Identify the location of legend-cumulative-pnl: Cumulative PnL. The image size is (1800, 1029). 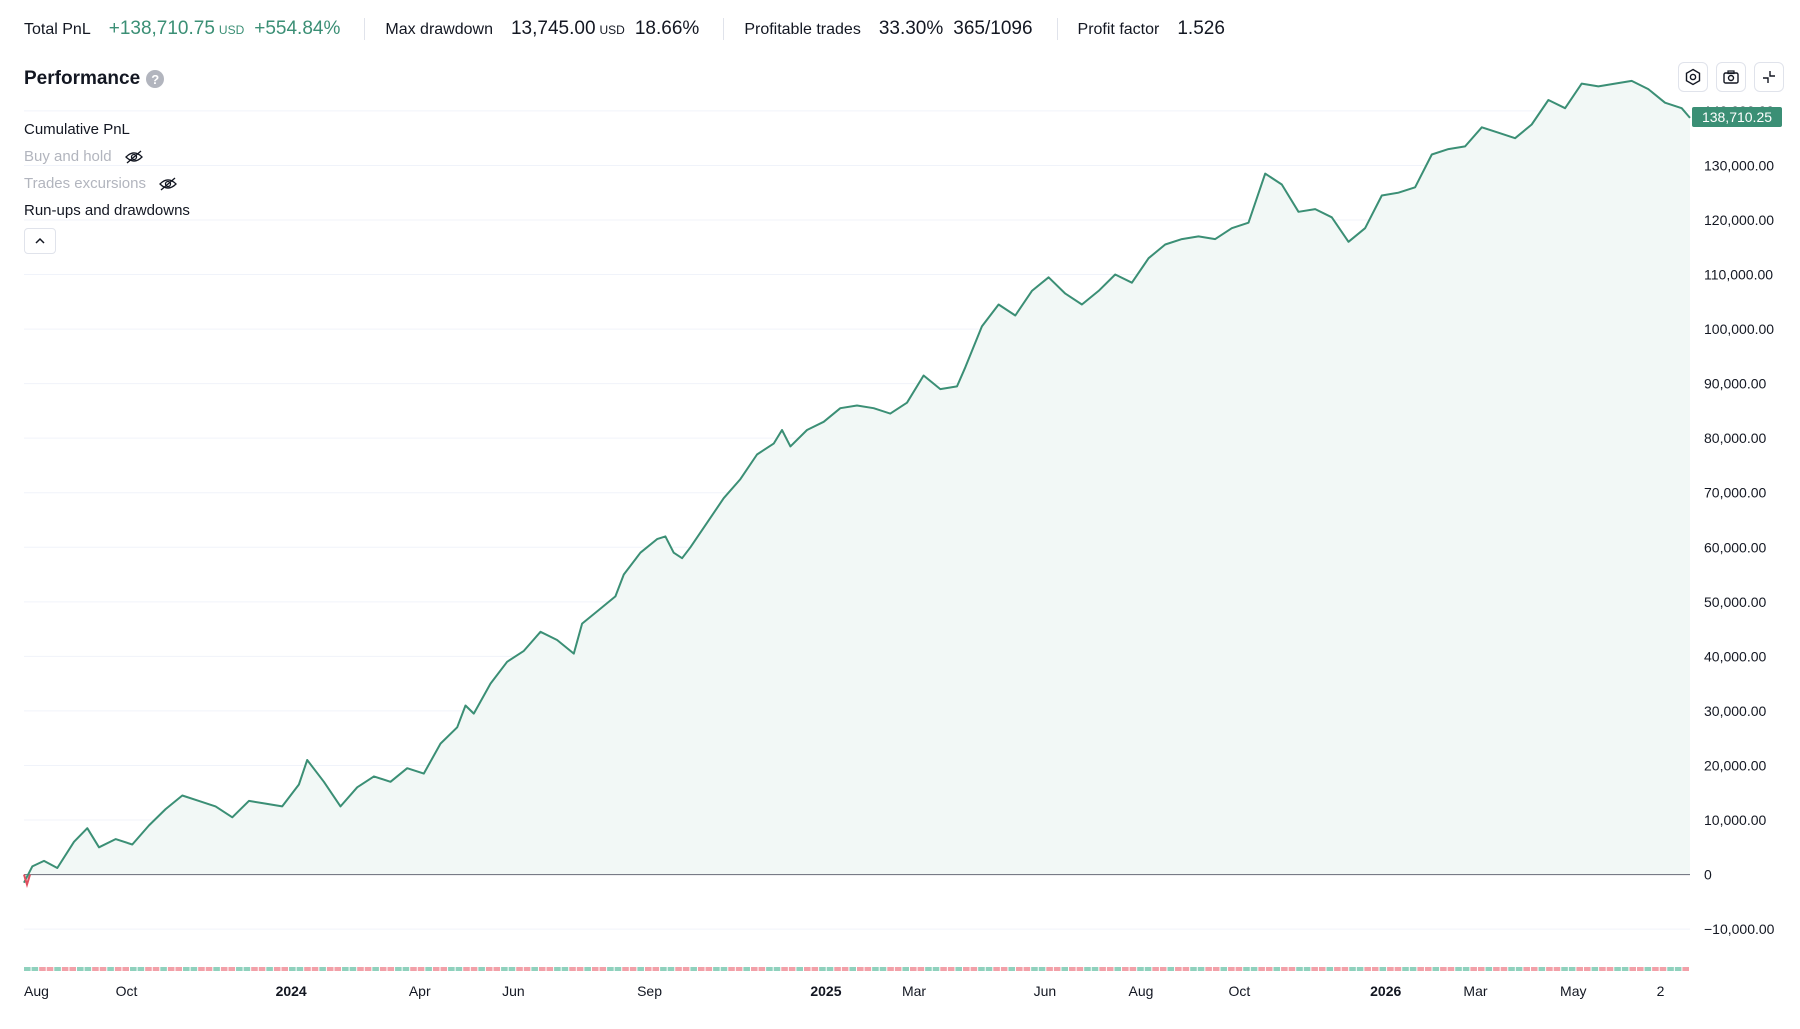
(107, 129).